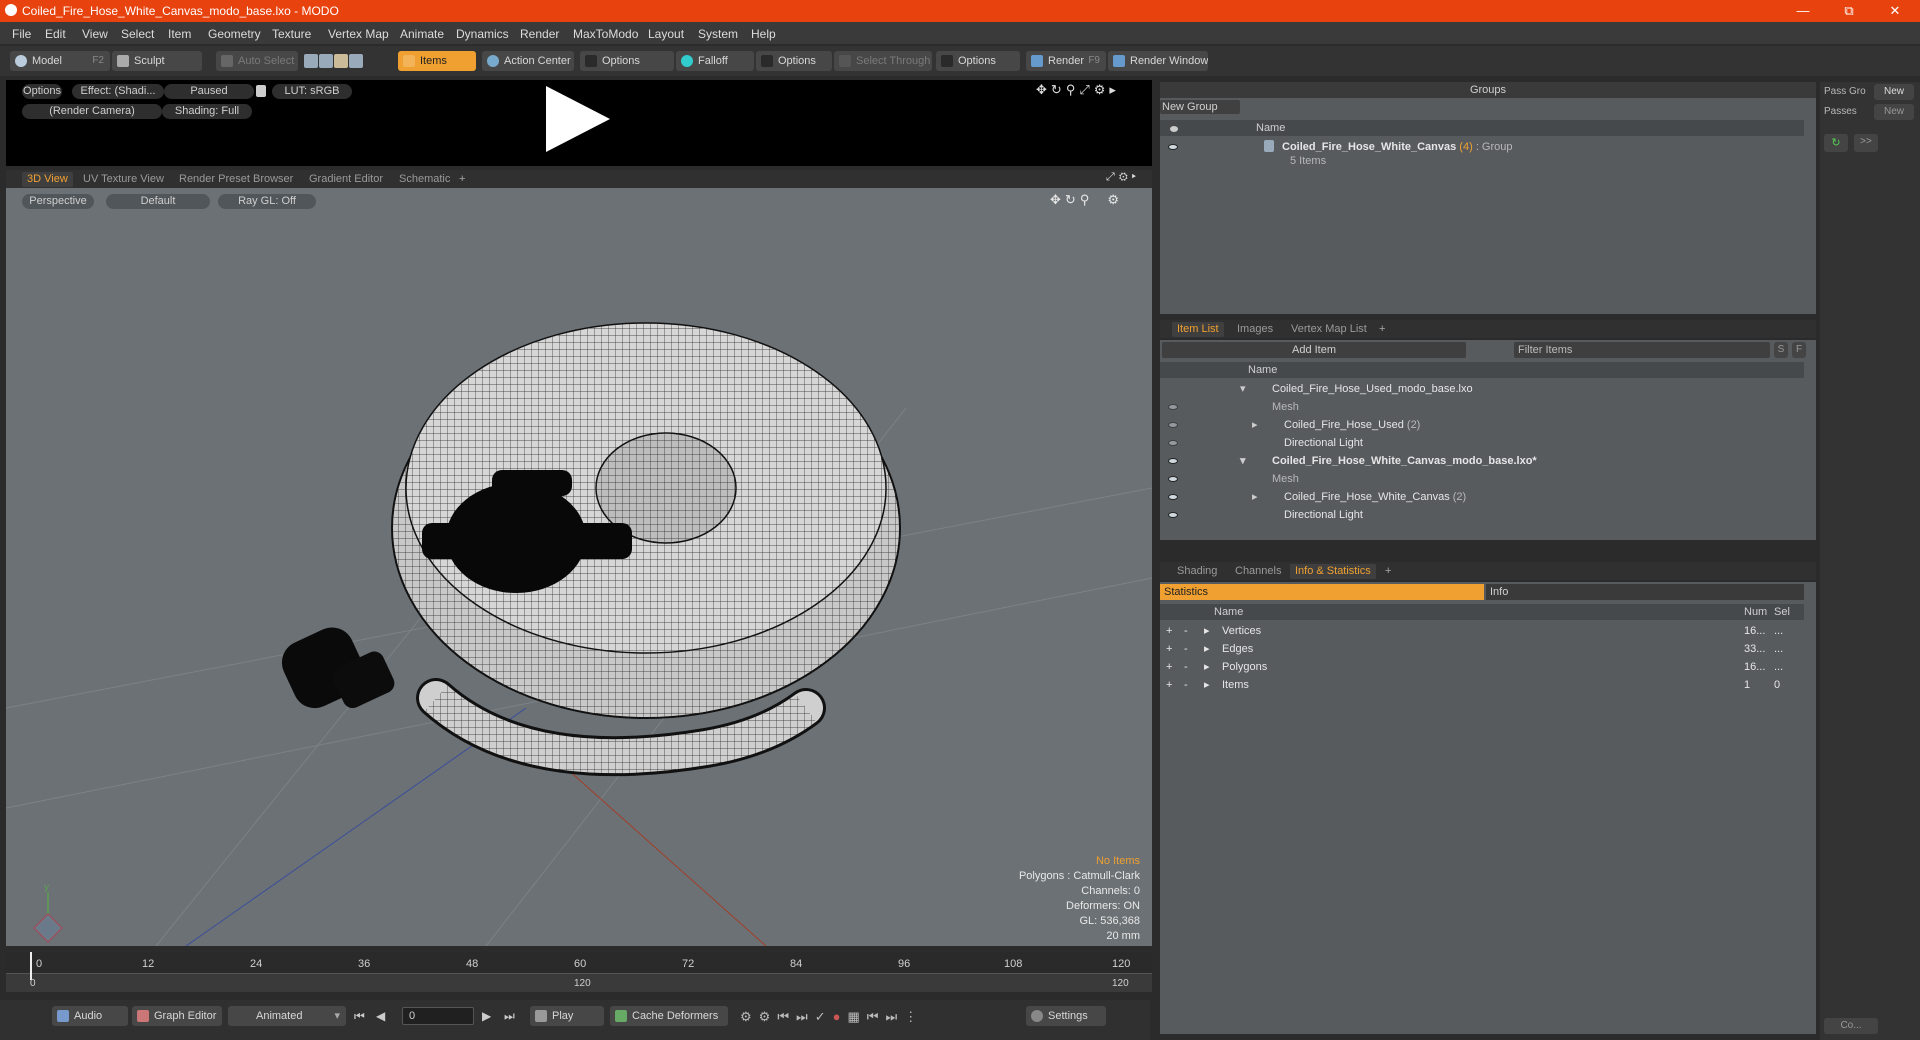 This screenshot has width=1920, height=1040. What do you see at coordinates (55, 34) in the screenshot?
I see `menu-edit: Edit` at bounding box center [55, 34].